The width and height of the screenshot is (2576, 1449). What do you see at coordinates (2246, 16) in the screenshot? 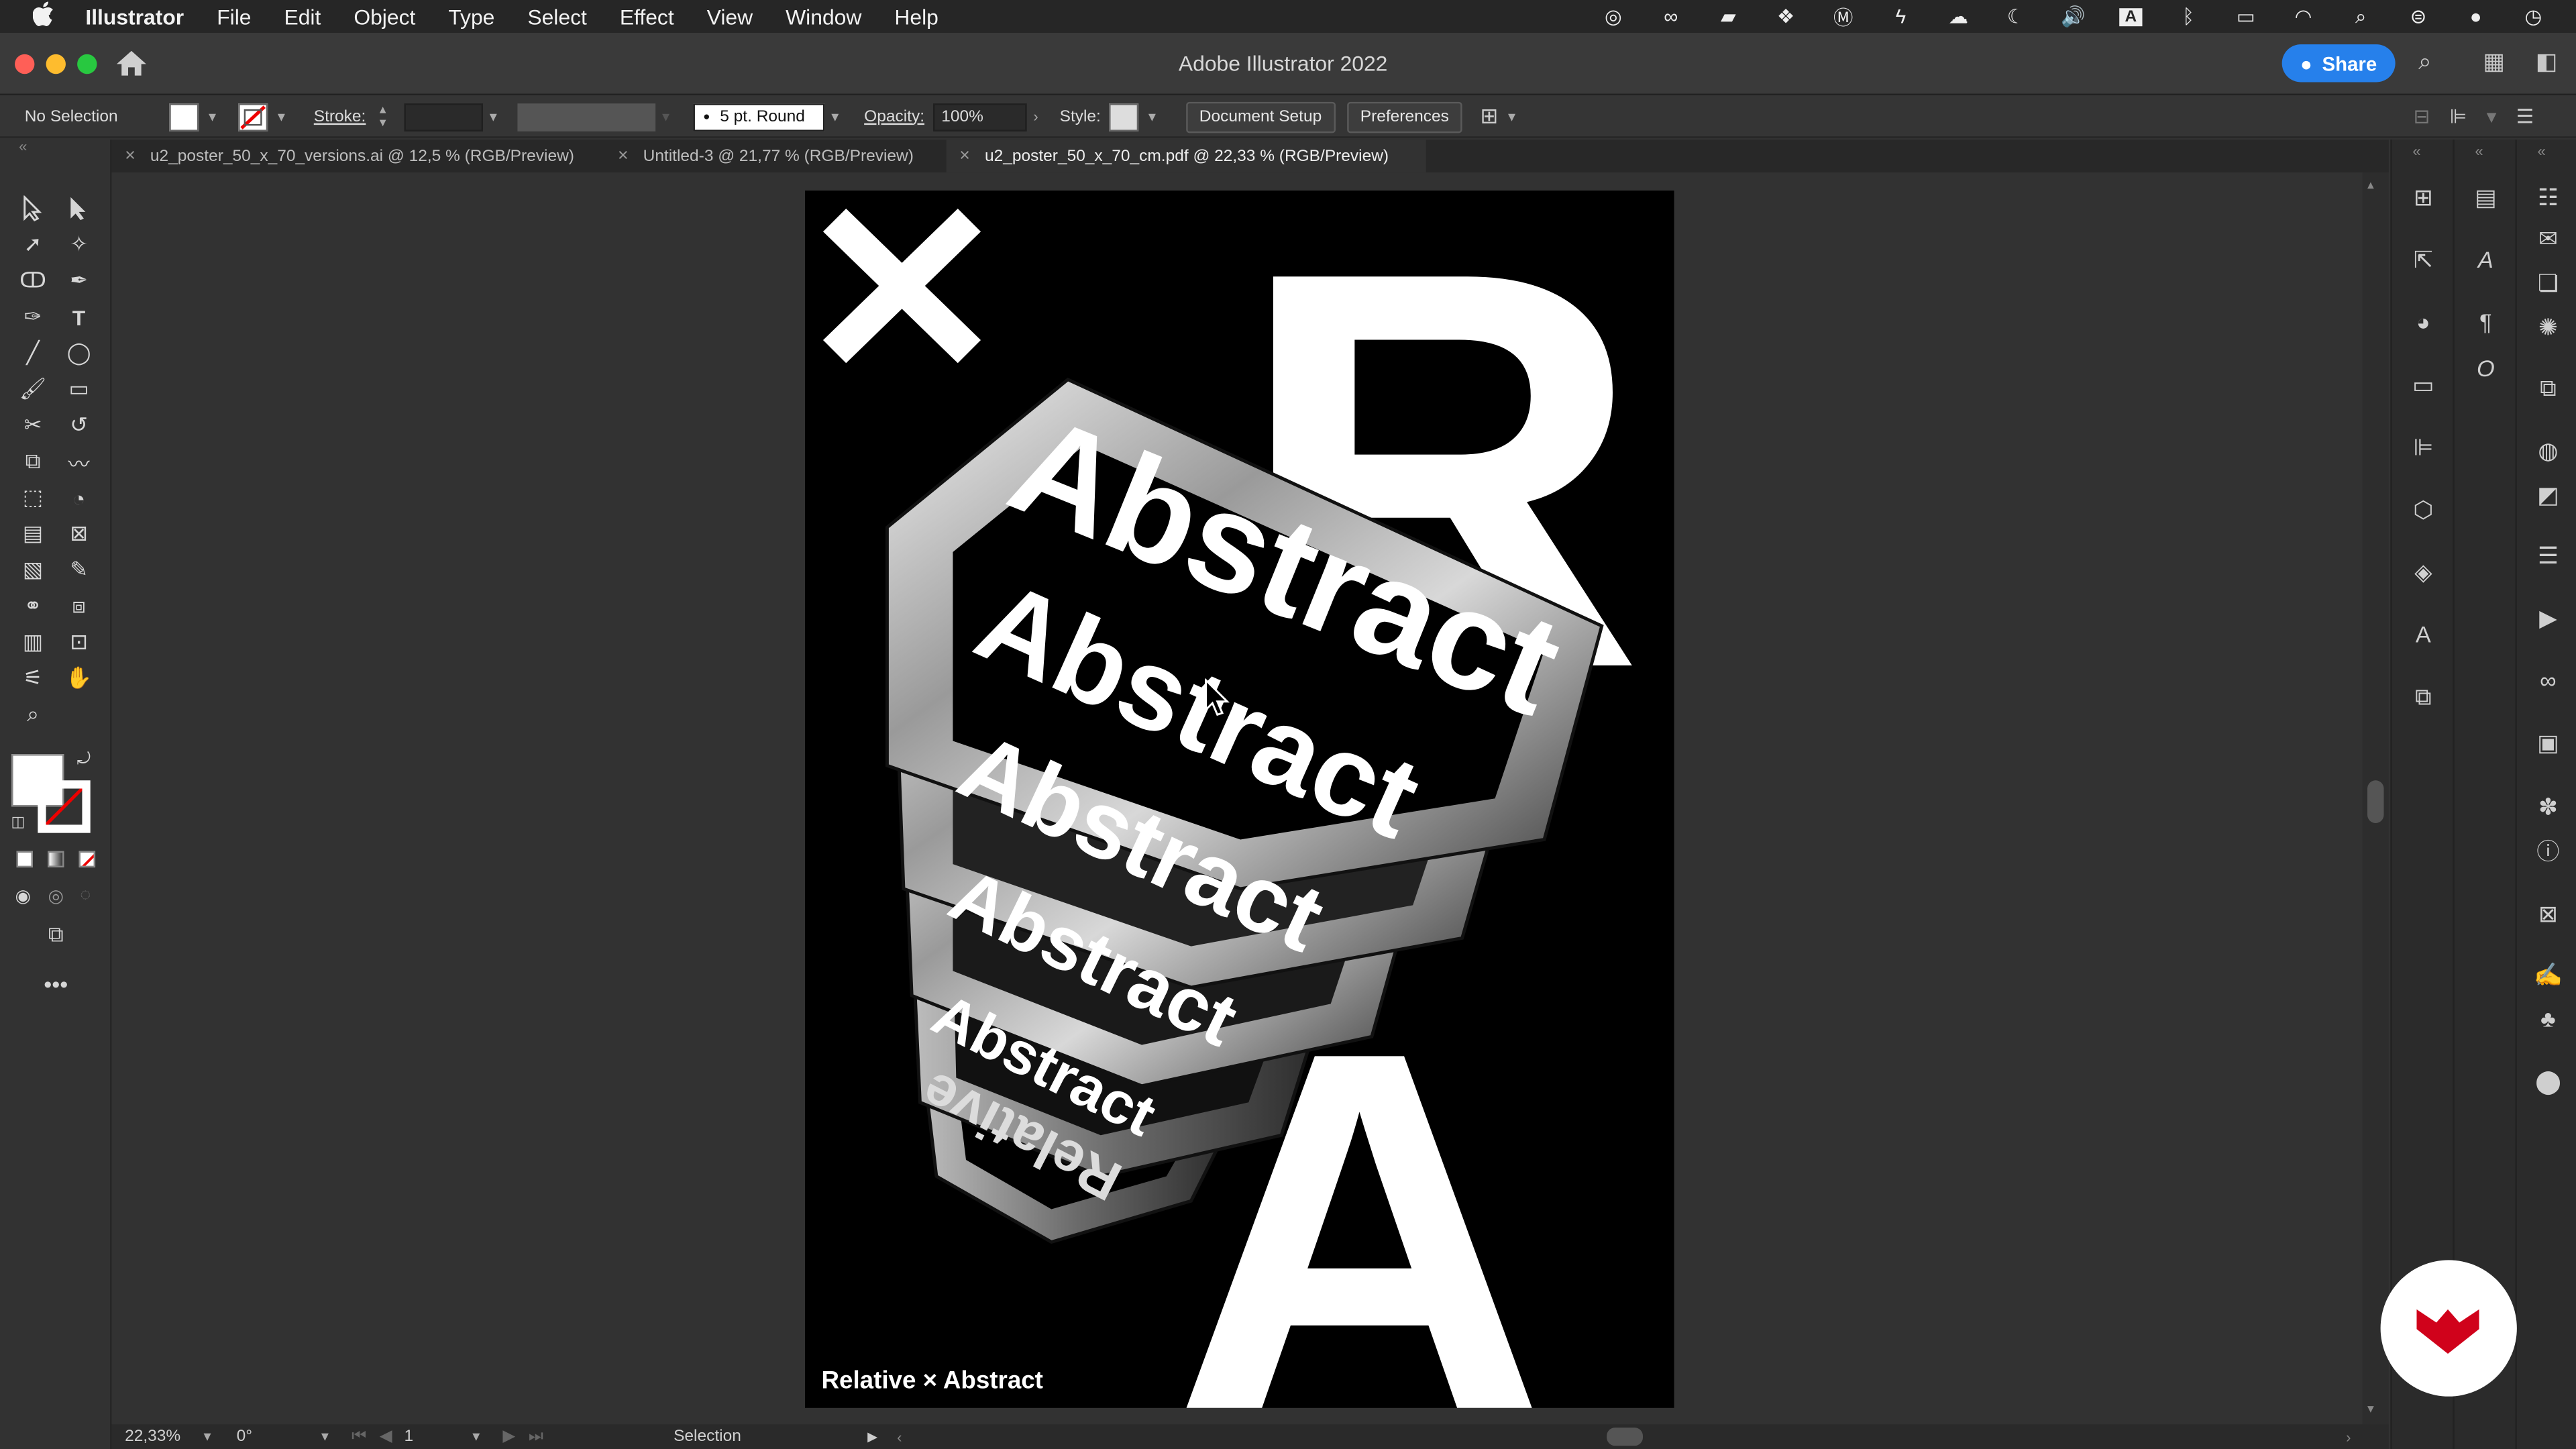
I see `battery-icon: ▭` at bounding box center [2246, 16].